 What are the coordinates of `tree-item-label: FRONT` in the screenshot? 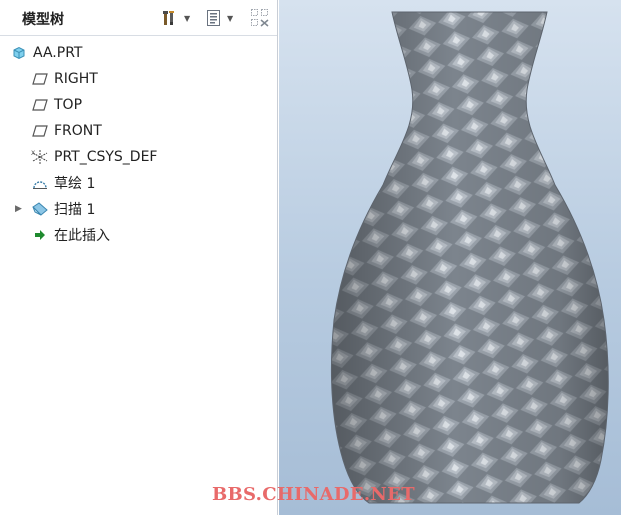 It's located at (78, 131).